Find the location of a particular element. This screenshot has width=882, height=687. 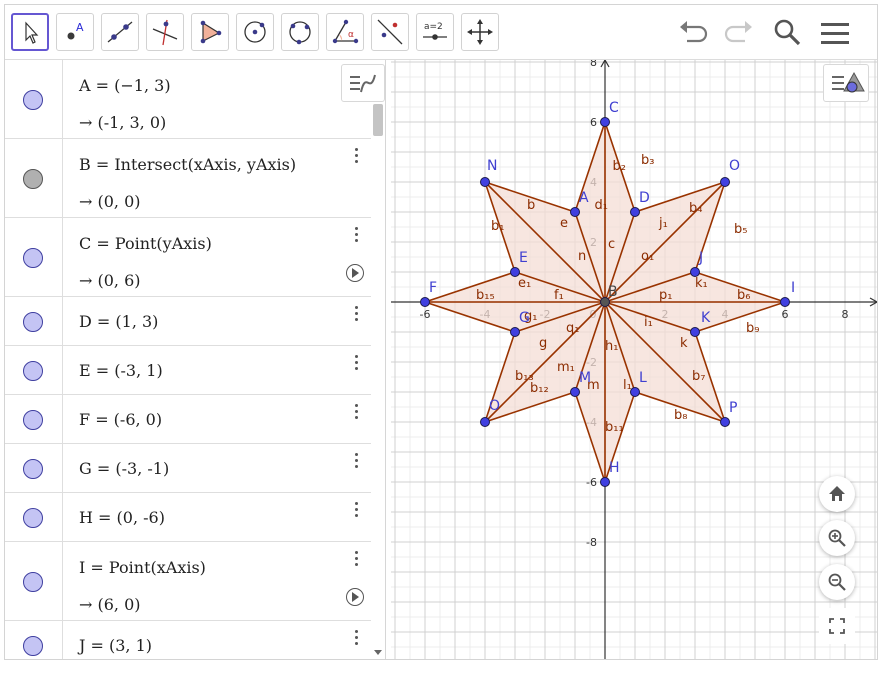

algebra-row: I = Point(xAxis) → (6, 0) is located at coordinates (188, 581).